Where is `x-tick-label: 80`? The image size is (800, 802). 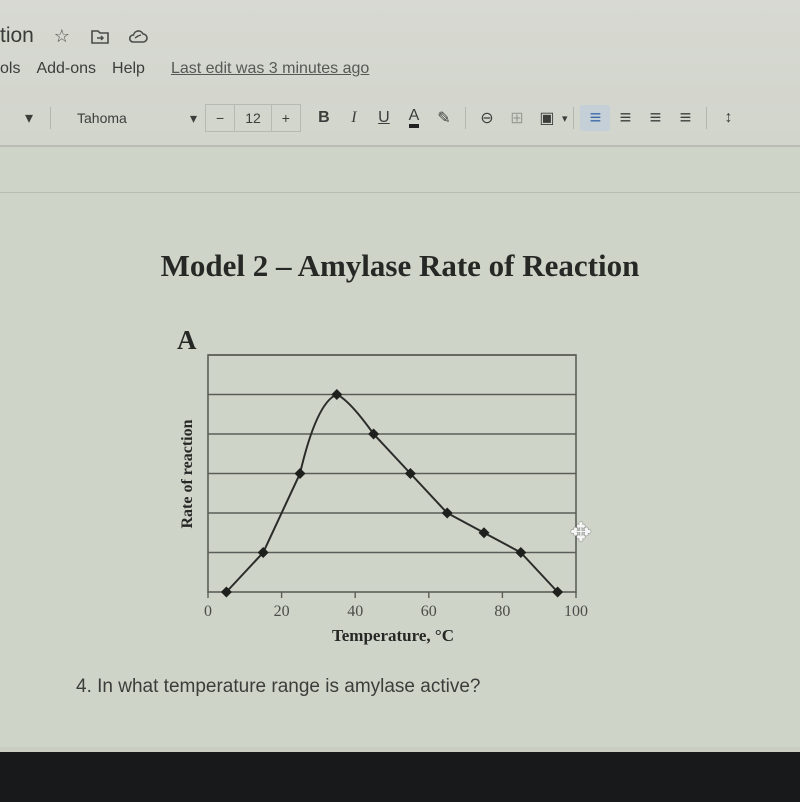 x-tick-label: 80 is located at coordinates (502, 611).